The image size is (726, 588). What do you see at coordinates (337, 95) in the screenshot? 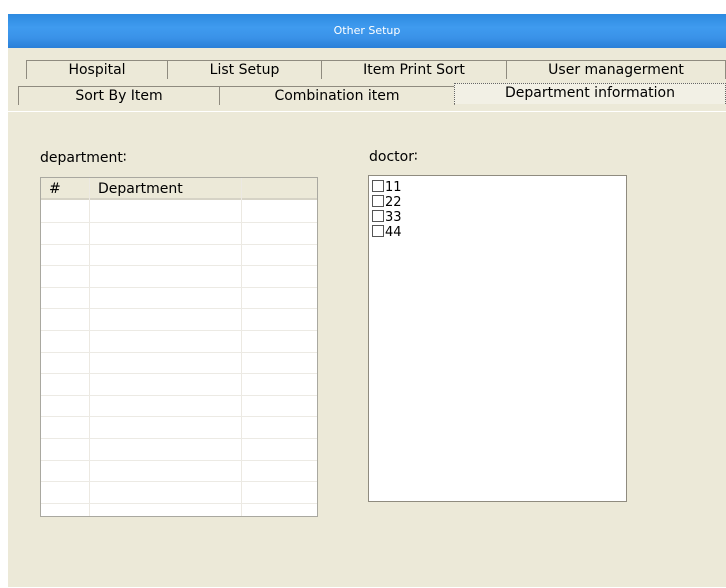
I see `tab-combination-item: Combination item` at bounding box center [337, 95].